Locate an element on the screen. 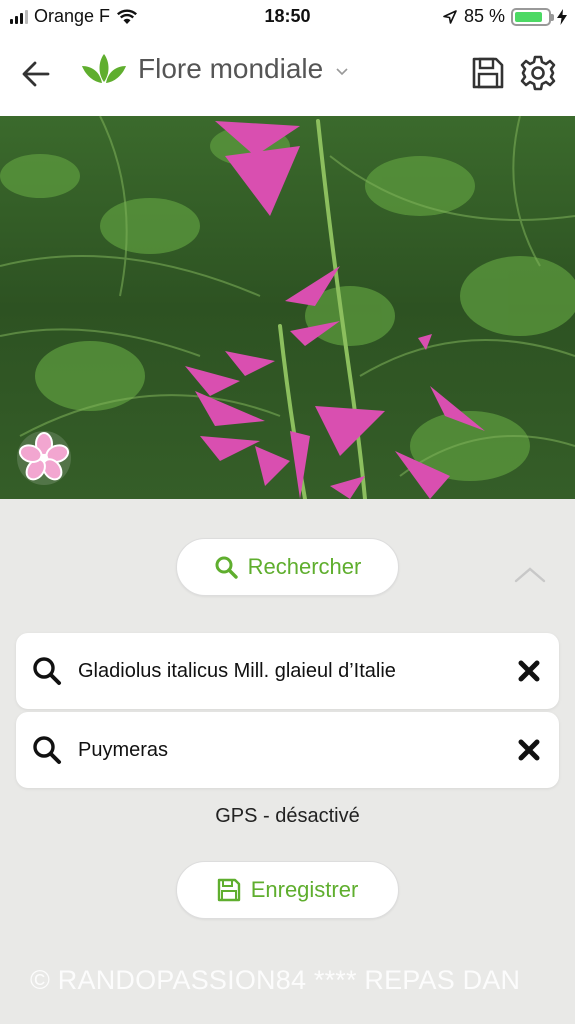  search-button-label: Rechercher is located at coordinates (304, 566).